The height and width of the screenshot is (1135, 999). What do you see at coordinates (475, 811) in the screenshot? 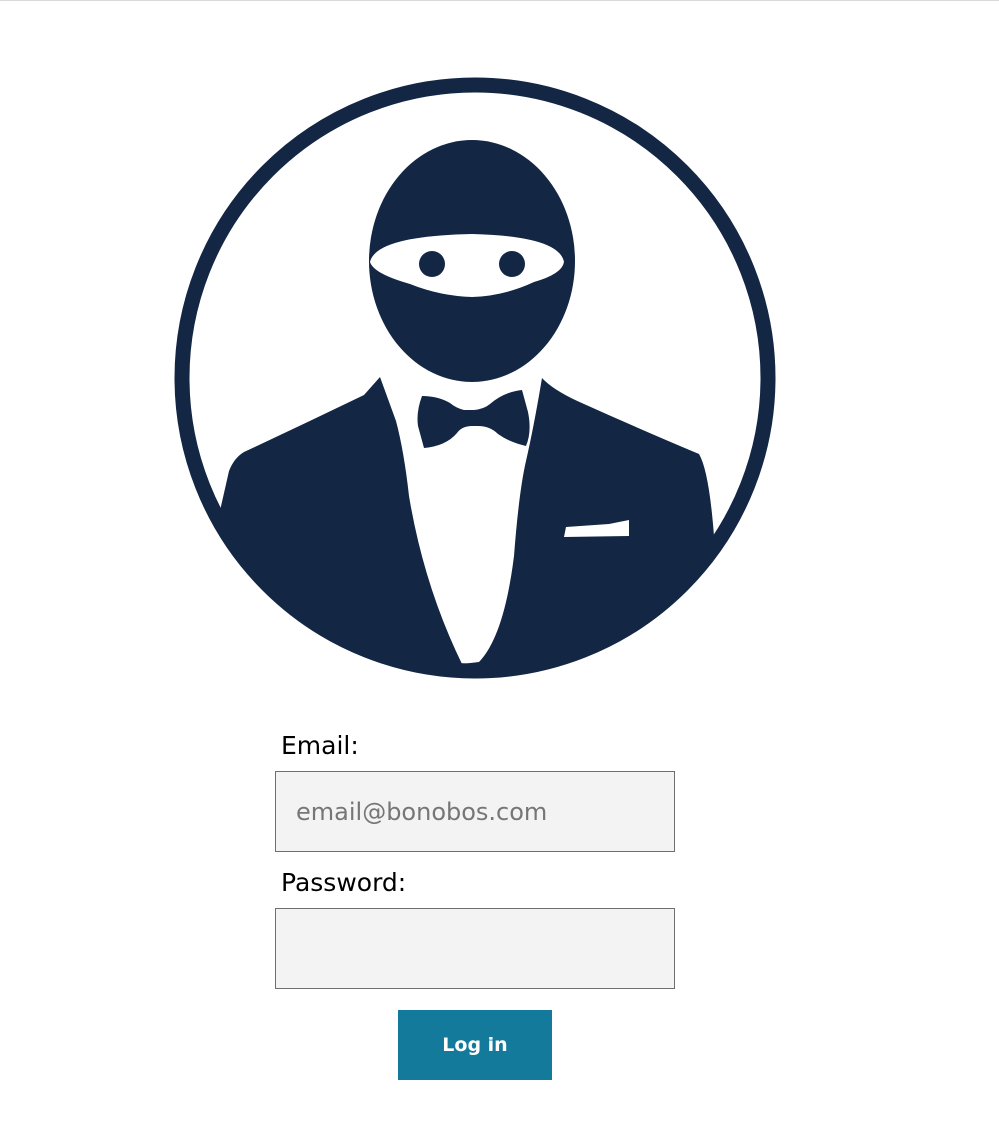
I see `email-input` at bounding box center [475, 811].